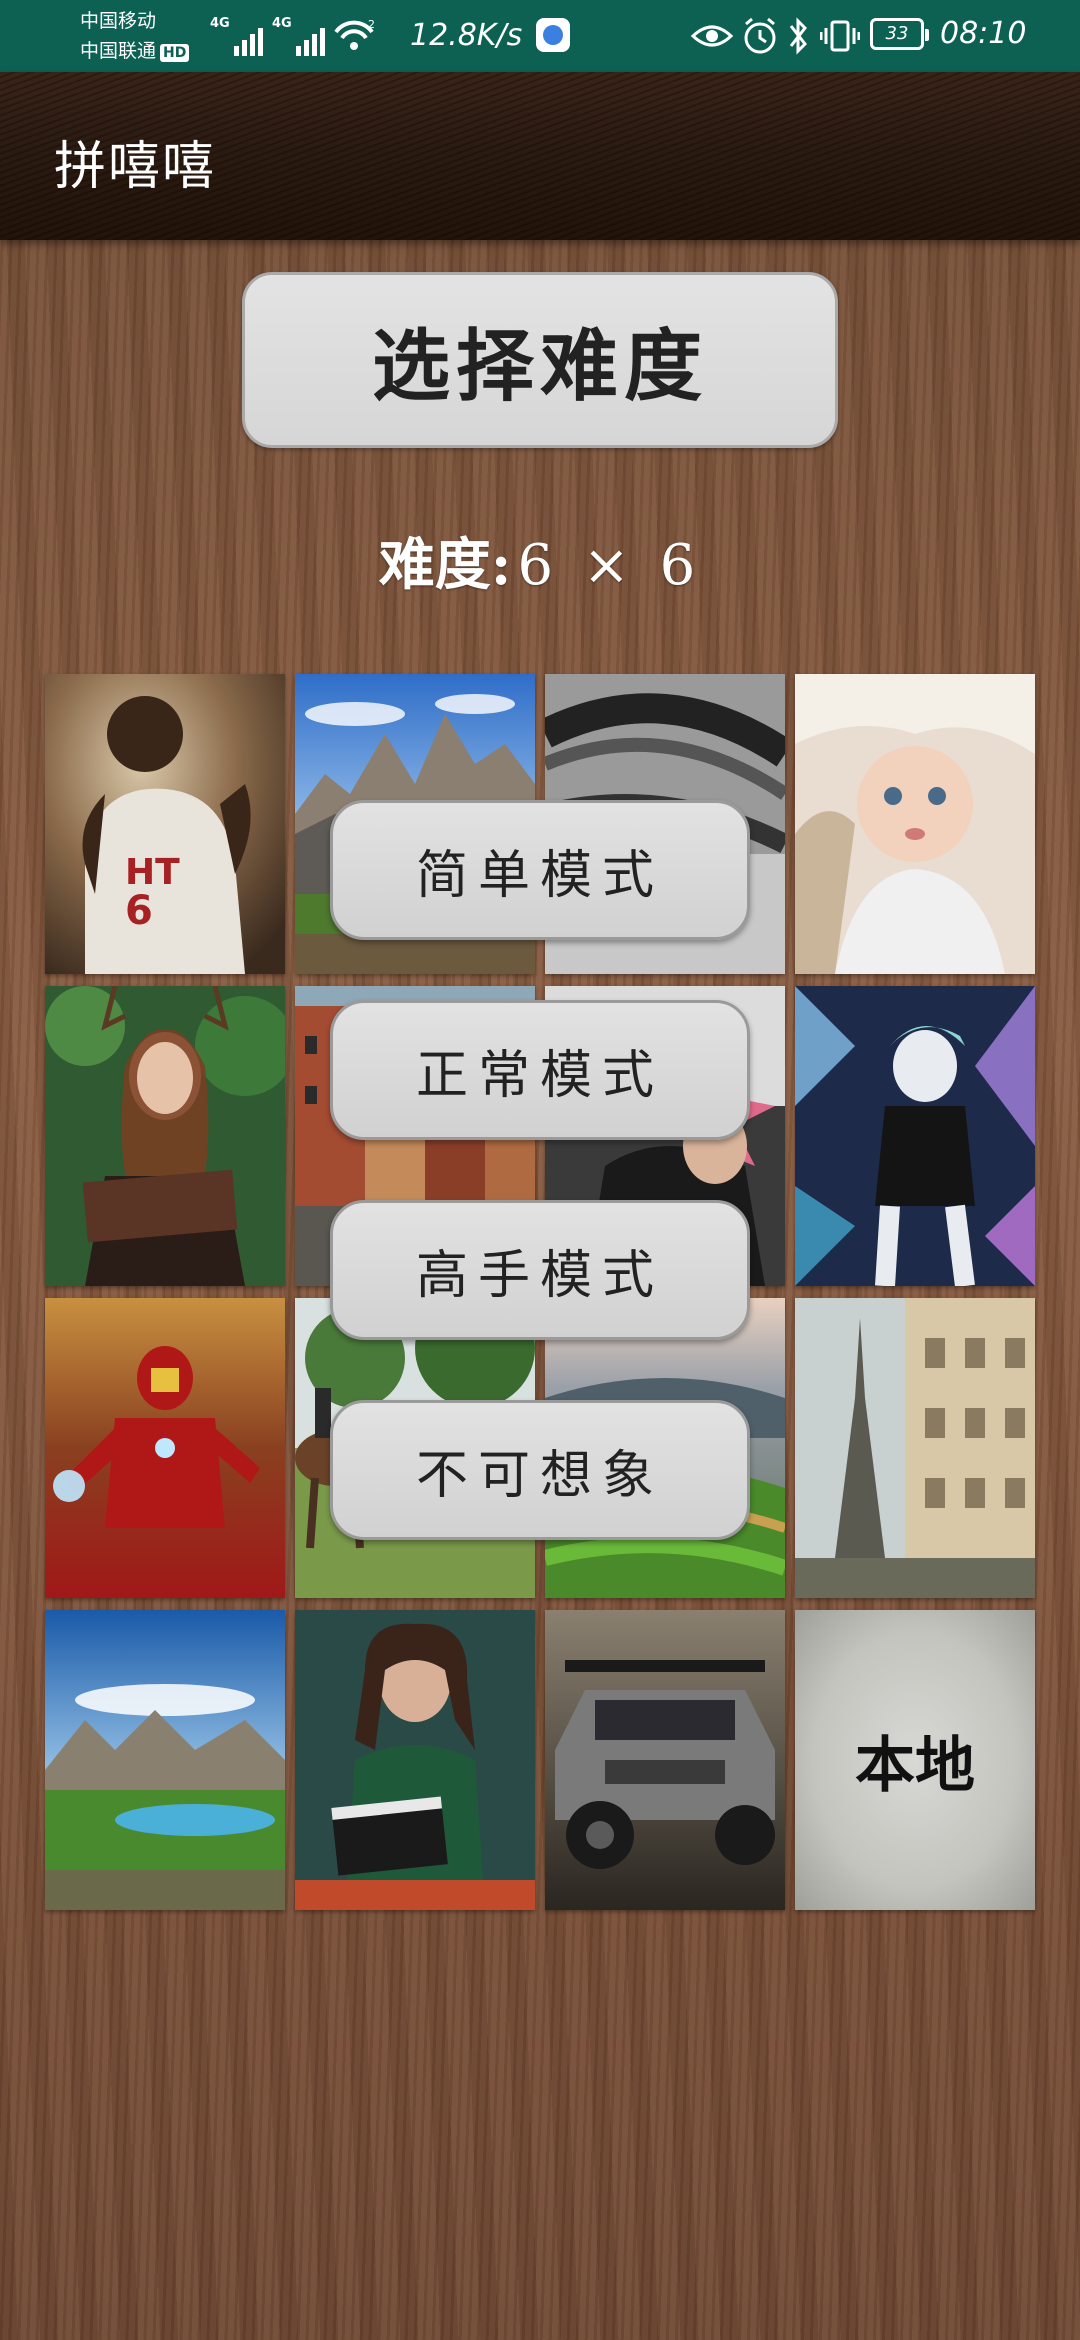 The image size is (1080, 2340). I want to click on woman-clapperboard-image, so click(415, 1760).